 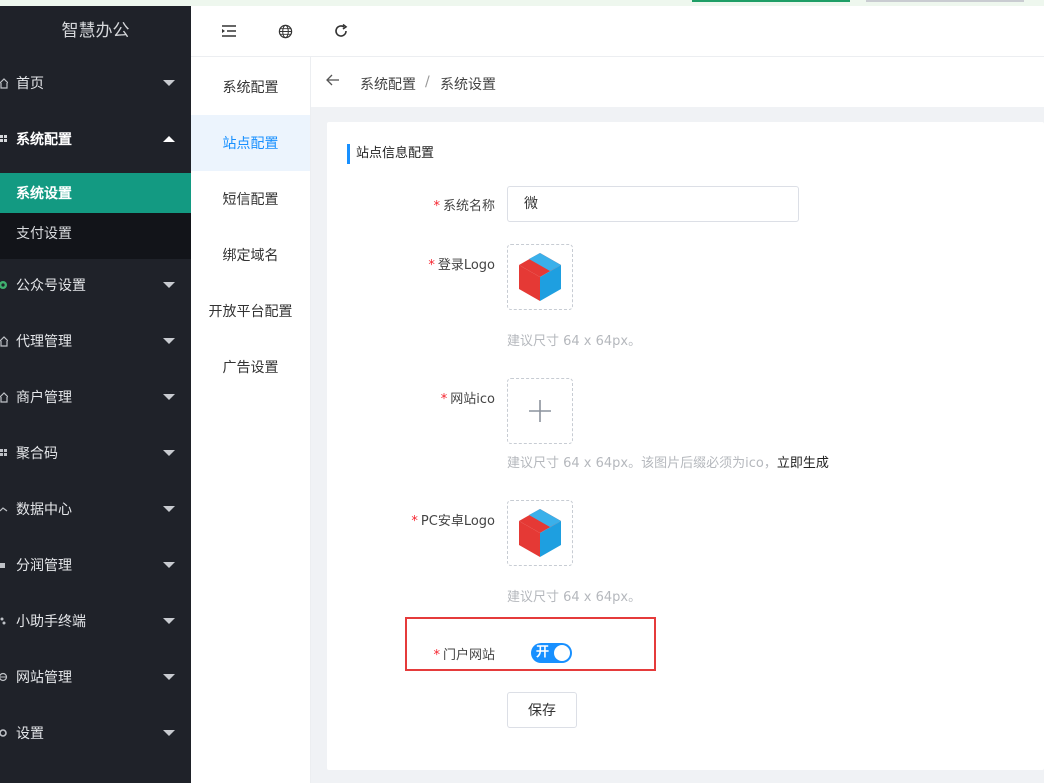 What do you see at coordinates (95, 621) in the screenshot?
I see `sidebar-item-assistant: 小助手终端` at bounding box center [95, 621].